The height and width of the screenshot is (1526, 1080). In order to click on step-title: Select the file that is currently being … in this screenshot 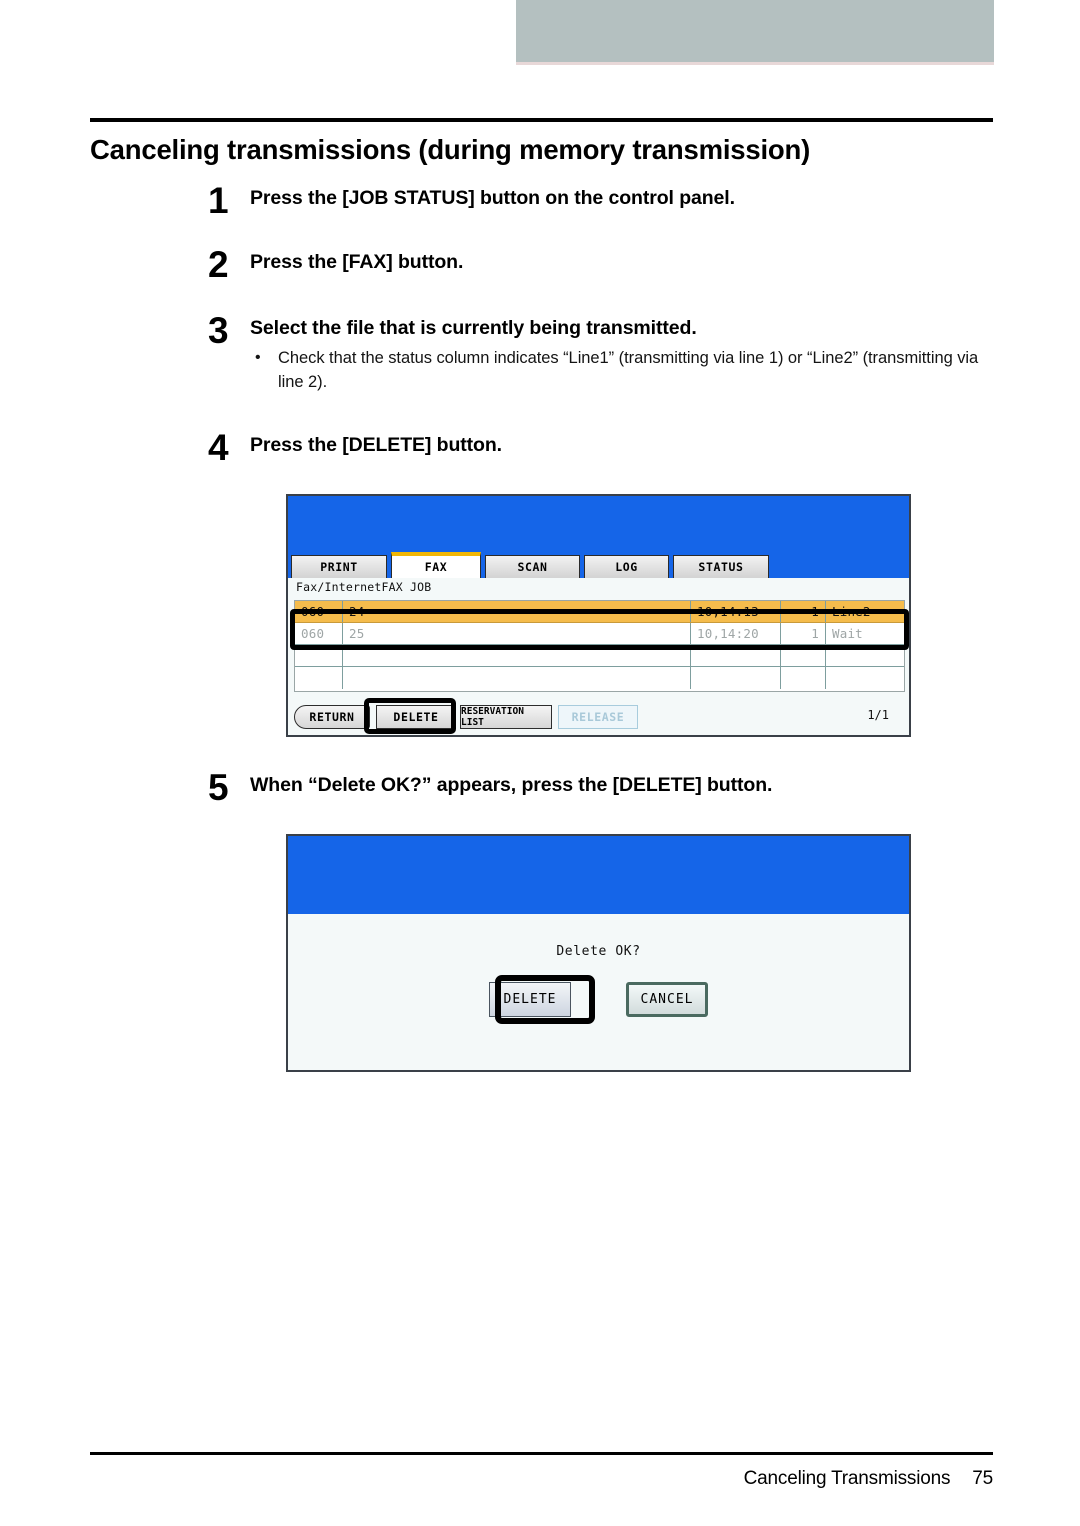, I will do `click(473, 328)`.